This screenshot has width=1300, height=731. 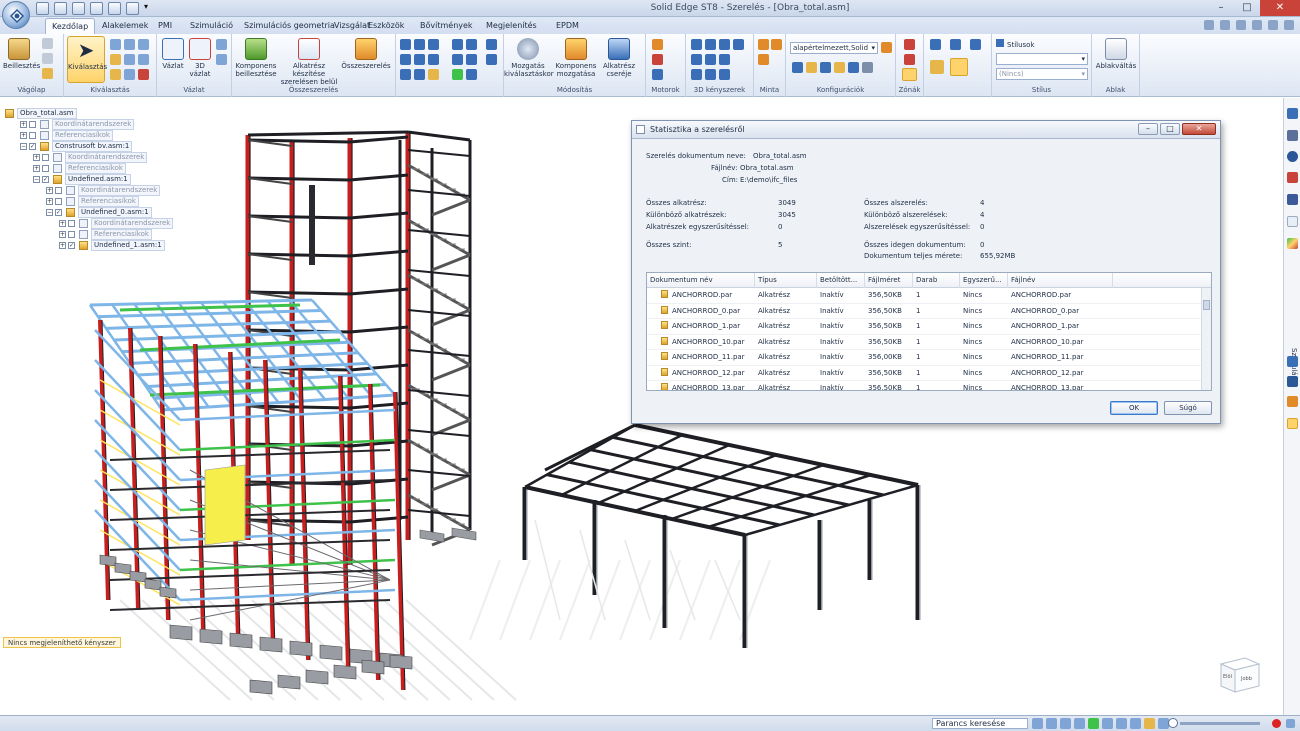 What do you see at coordinates (77, 212) in the screenshot?
I see `tree-node: − ✓ Undefined_0.asm:1` at bounding box center [77, 212].